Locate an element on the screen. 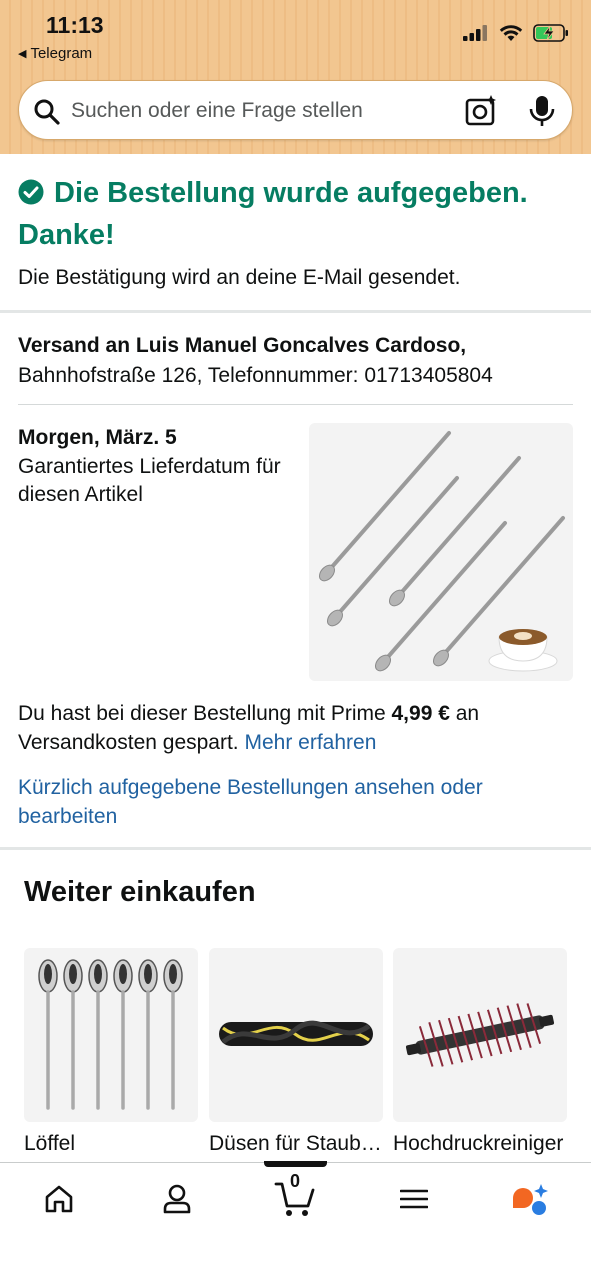 This screenshot has height=1280, width=591. product-card-pressure-washer: Hochdruckreiniger is located at coordinates (480, 1052).